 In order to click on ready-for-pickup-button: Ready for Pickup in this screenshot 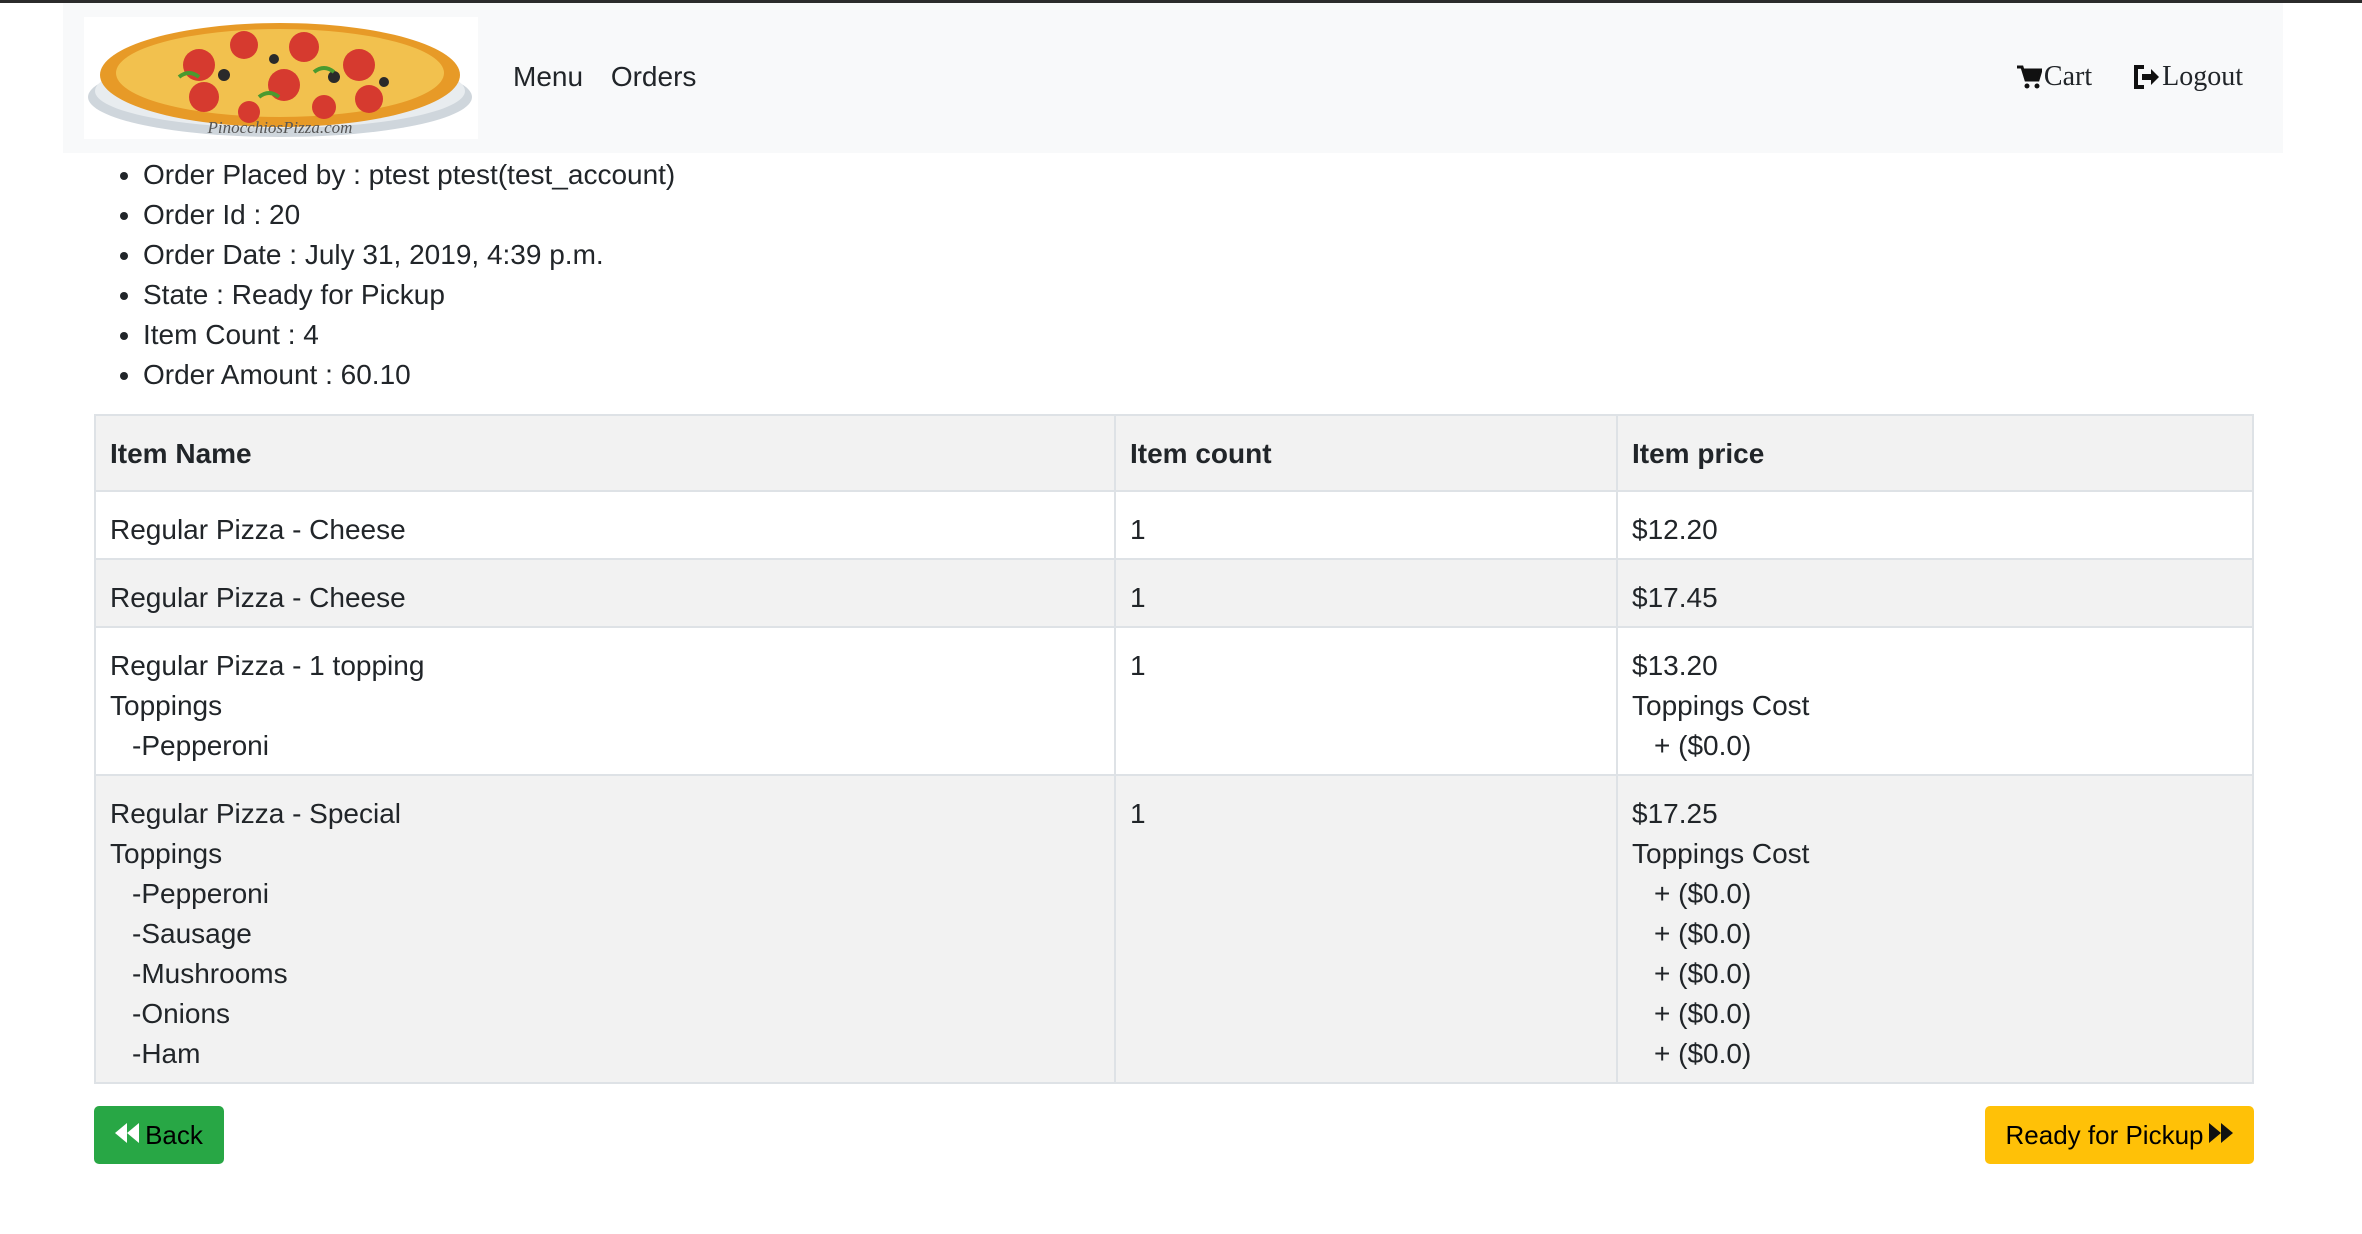, I will do `click(2119, 1135)`.